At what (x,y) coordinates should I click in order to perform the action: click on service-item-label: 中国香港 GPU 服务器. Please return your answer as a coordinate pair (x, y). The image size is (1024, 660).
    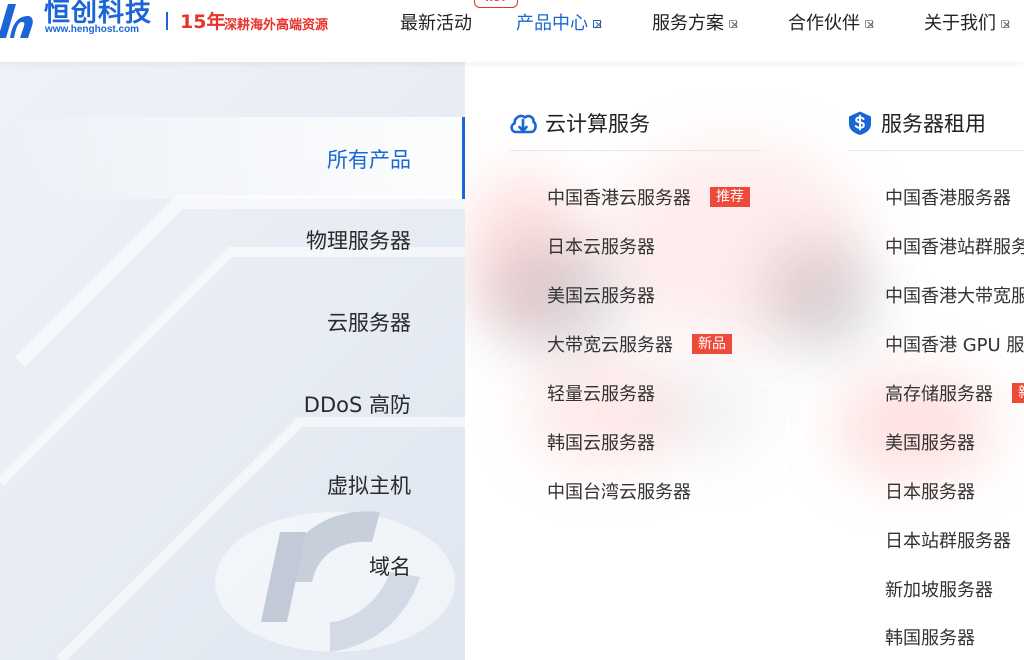
    Looking at the image, I should click on (954, 345).